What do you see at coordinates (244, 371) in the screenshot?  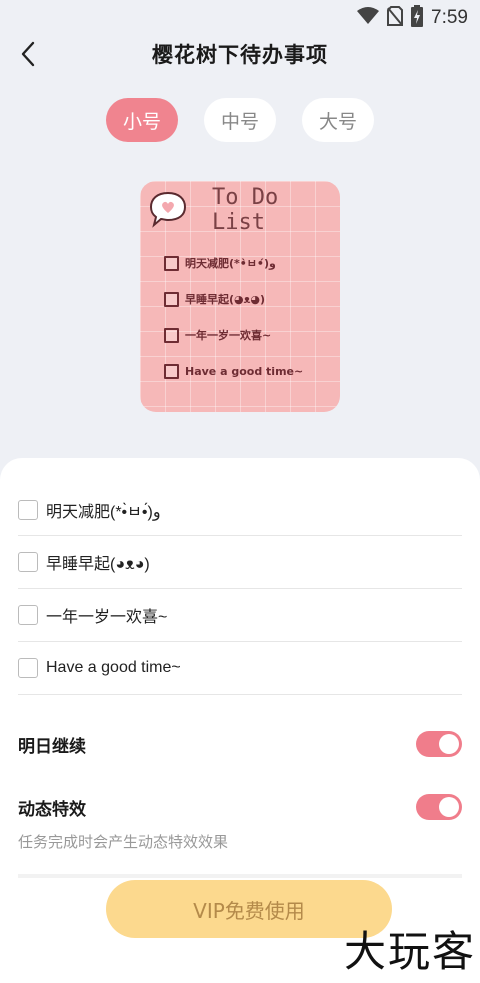 I see `preview-item-text: Have a good time~` at bounding box center [244, 371].